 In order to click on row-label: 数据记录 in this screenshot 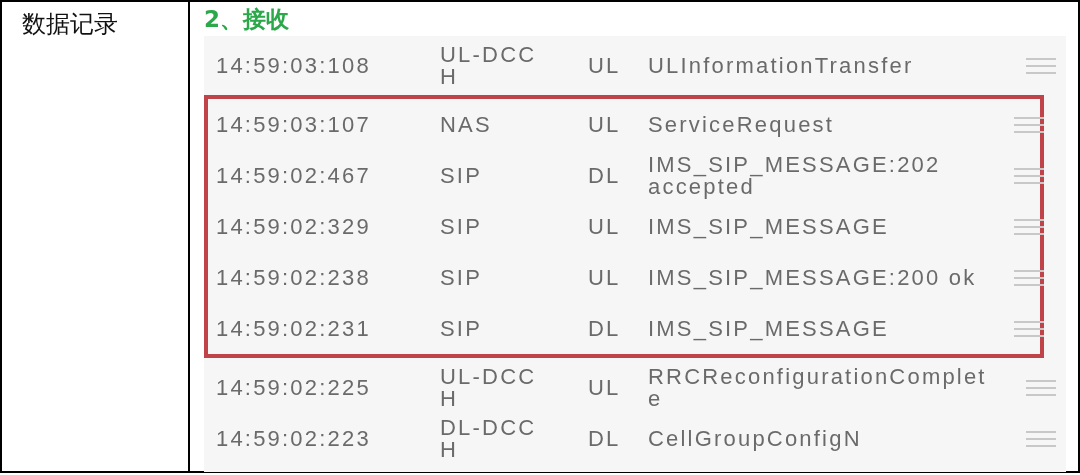, I will do `click(70, 24)`.